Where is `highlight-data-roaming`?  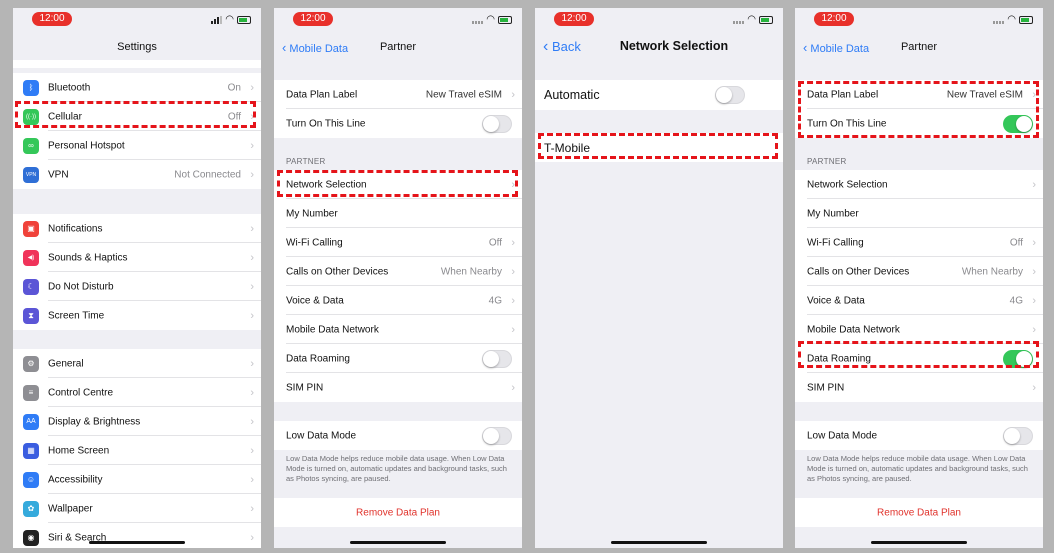
highlight-data-roaming is located at coordinates (918, 354).